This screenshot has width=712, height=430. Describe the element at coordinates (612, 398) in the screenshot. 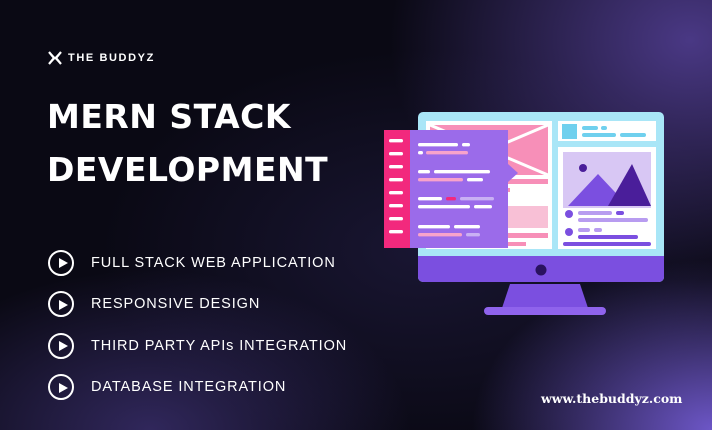

I see `website-url: www.thebuddyz.com` at that location.